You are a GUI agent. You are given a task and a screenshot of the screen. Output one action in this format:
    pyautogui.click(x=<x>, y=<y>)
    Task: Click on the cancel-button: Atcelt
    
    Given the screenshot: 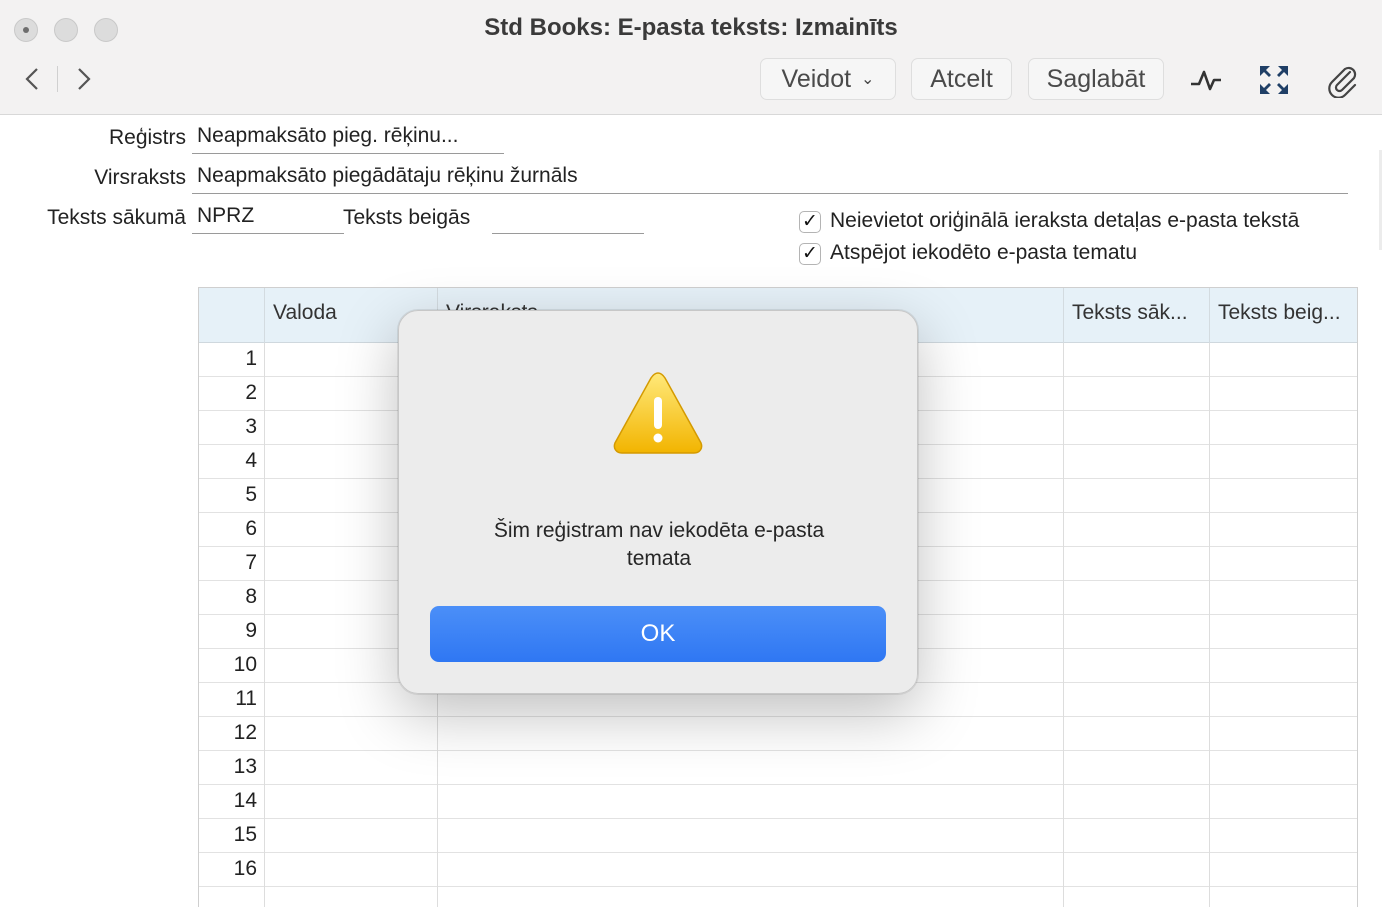 What is the action you would take?
    pyautogui.click(x=961, y=79)
    